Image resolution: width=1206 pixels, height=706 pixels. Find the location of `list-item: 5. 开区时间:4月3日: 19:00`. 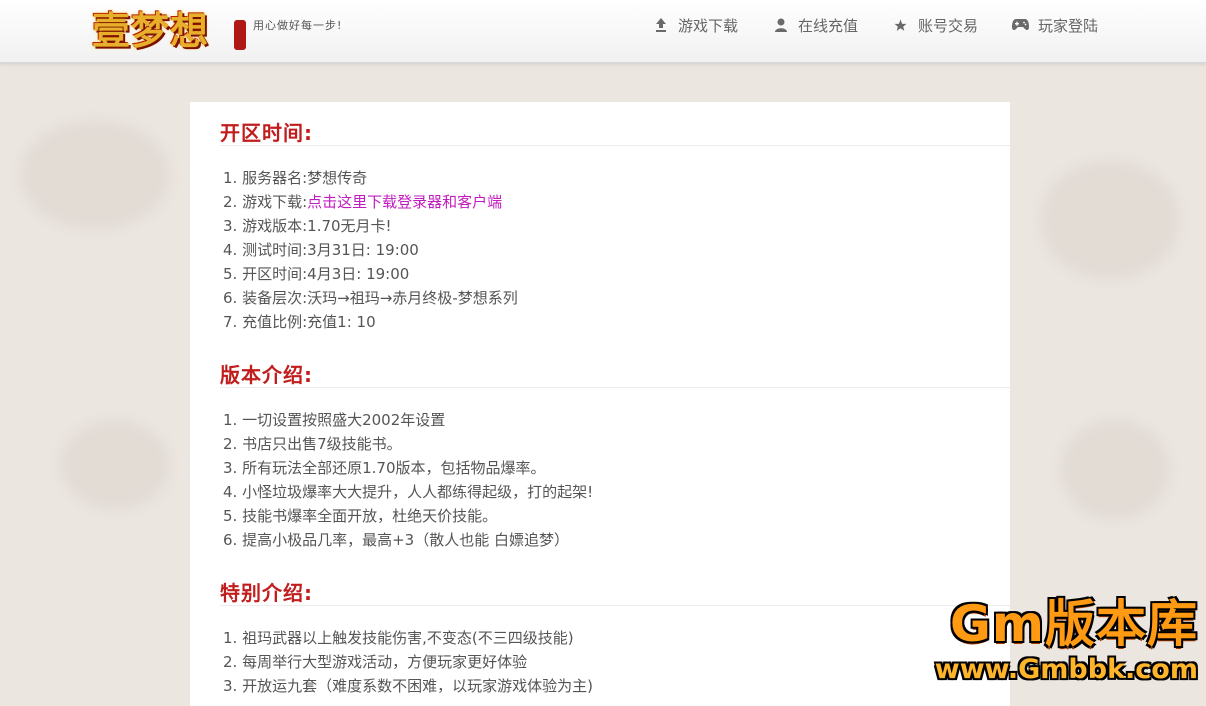

list-item: 5. 开区时间:4月3日: 19:00 is located at coordinates (316, 274).